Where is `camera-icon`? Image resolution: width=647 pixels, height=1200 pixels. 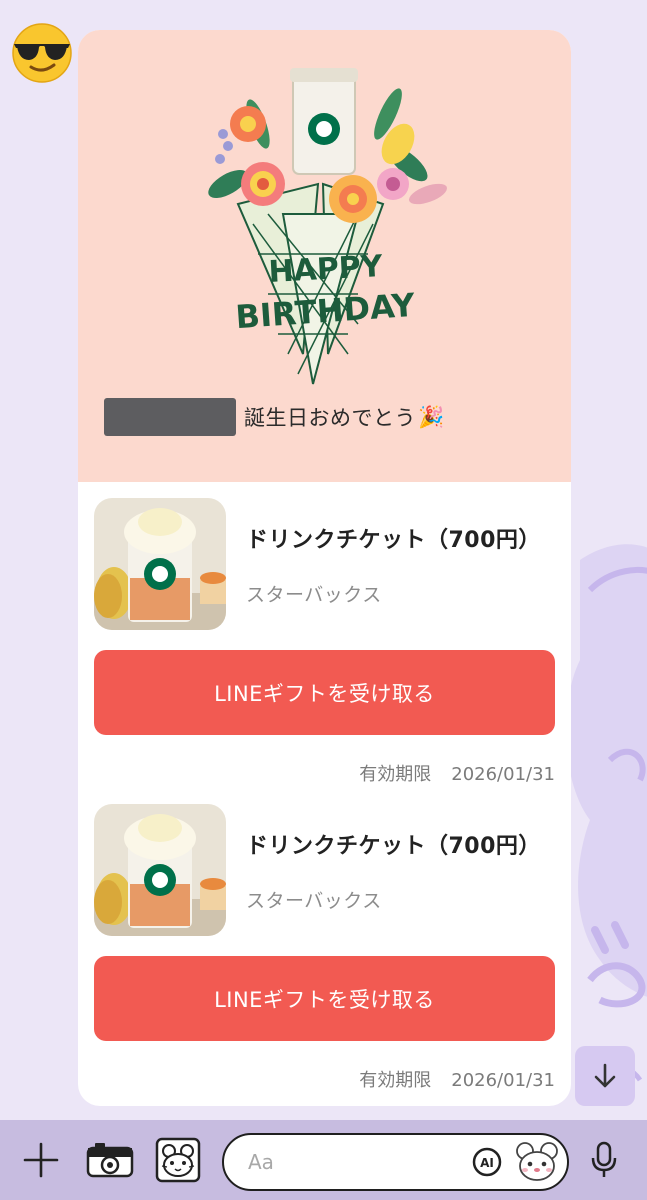 camera-icon is located at coordinates (110, 1160).